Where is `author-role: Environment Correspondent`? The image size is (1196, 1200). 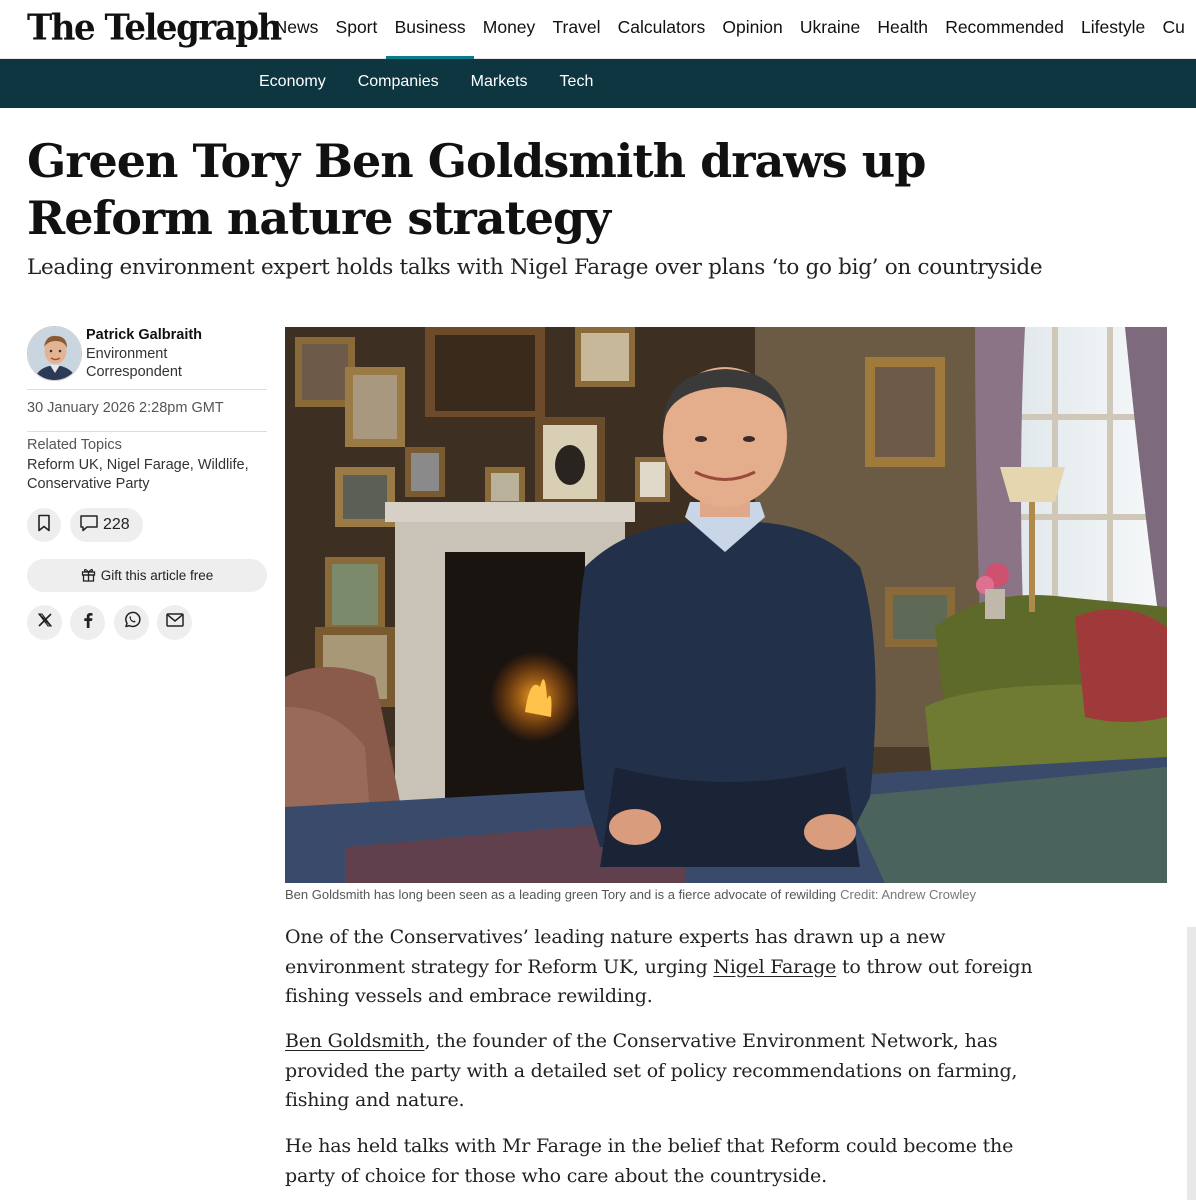 author-role: Environment Correspondent is located at coordinates (134, 363).